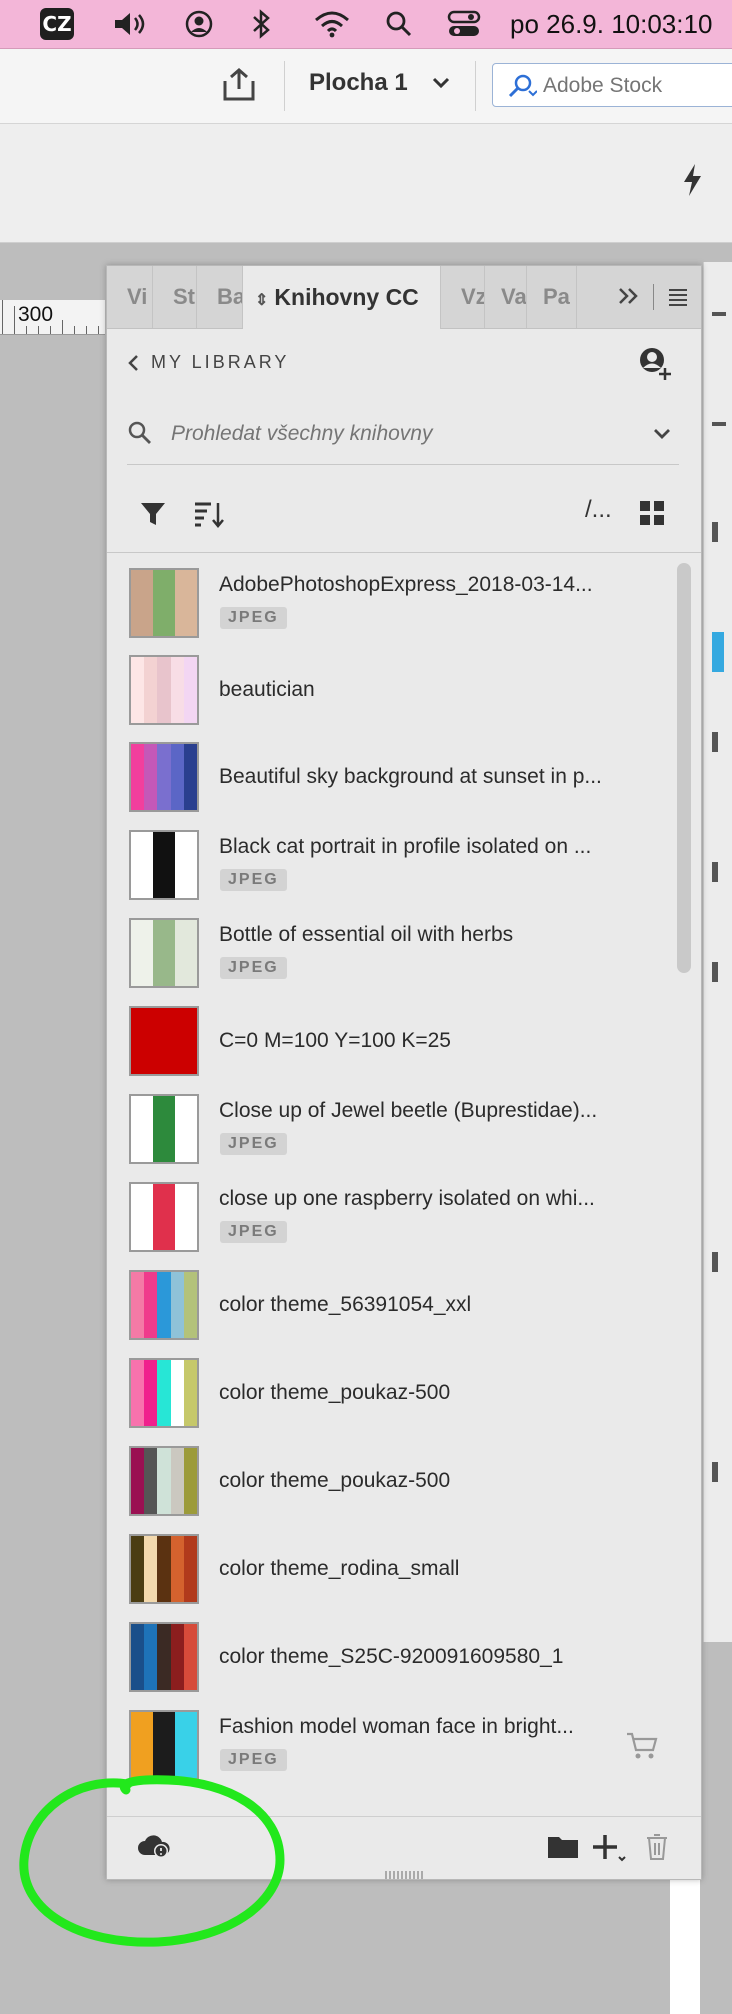 Image resolution: width=732 pixels, height=2014 pixels. Describe the element at coordinates (209, 517) in the screenshot. I see `sort-icon` at that location.